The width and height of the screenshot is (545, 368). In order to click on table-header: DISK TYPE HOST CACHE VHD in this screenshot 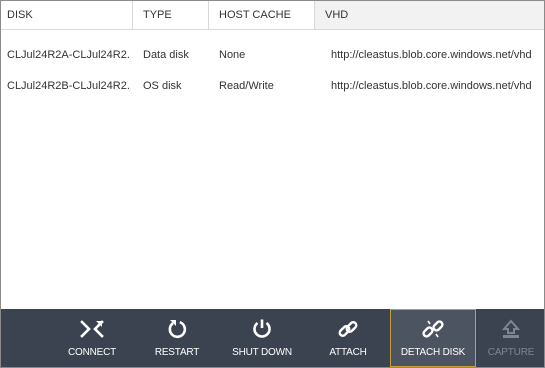, I will do `click(272, 15)`.